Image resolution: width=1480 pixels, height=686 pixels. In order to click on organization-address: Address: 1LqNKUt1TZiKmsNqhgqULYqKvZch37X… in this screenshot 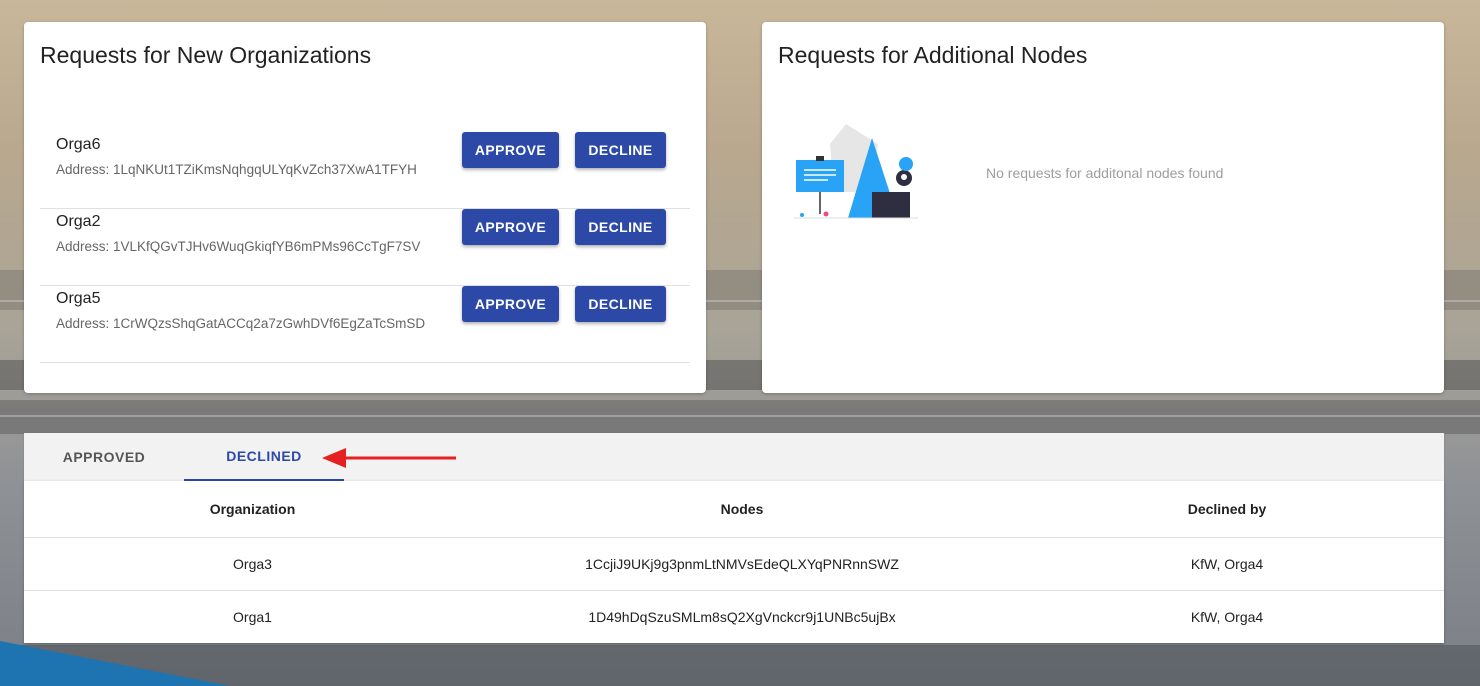, I will do `click(236, 169)`.